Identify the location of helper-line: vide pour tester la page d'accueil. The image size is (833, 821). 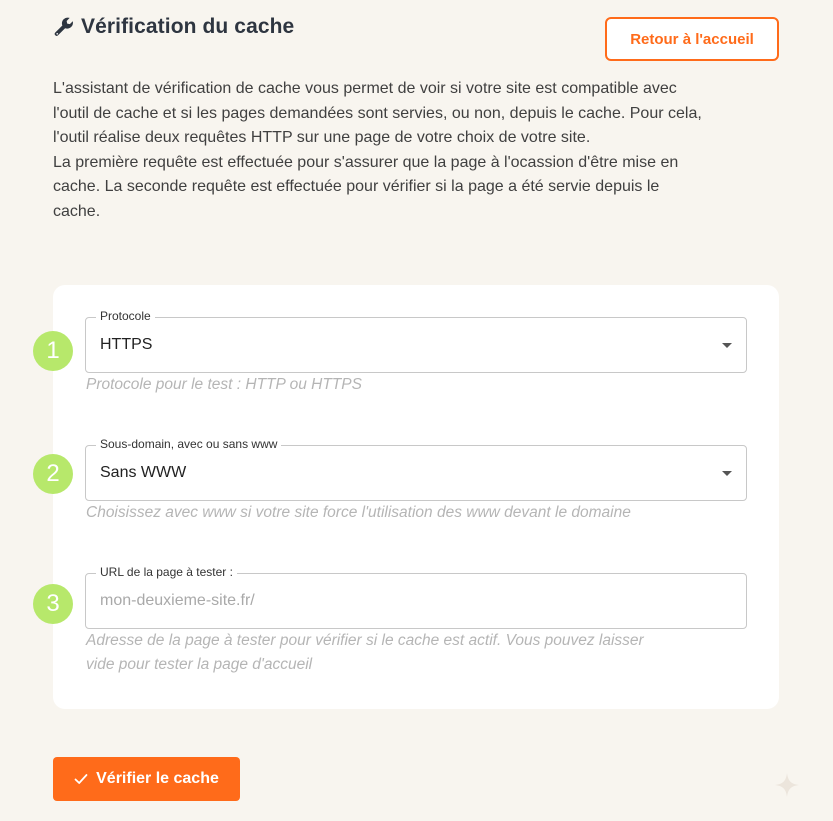
(199, 664).